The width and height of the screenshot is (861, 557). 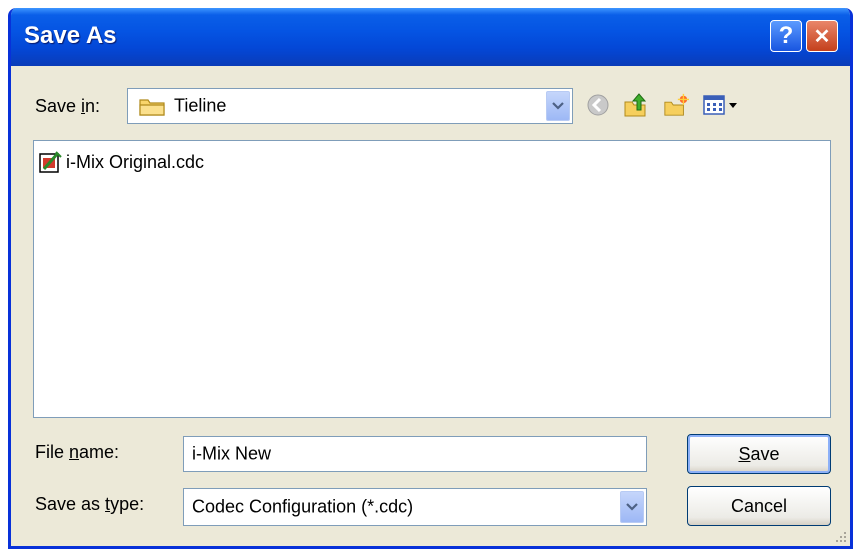 I want to click on save-in-label: Save in:, so click(x=68, y=106).